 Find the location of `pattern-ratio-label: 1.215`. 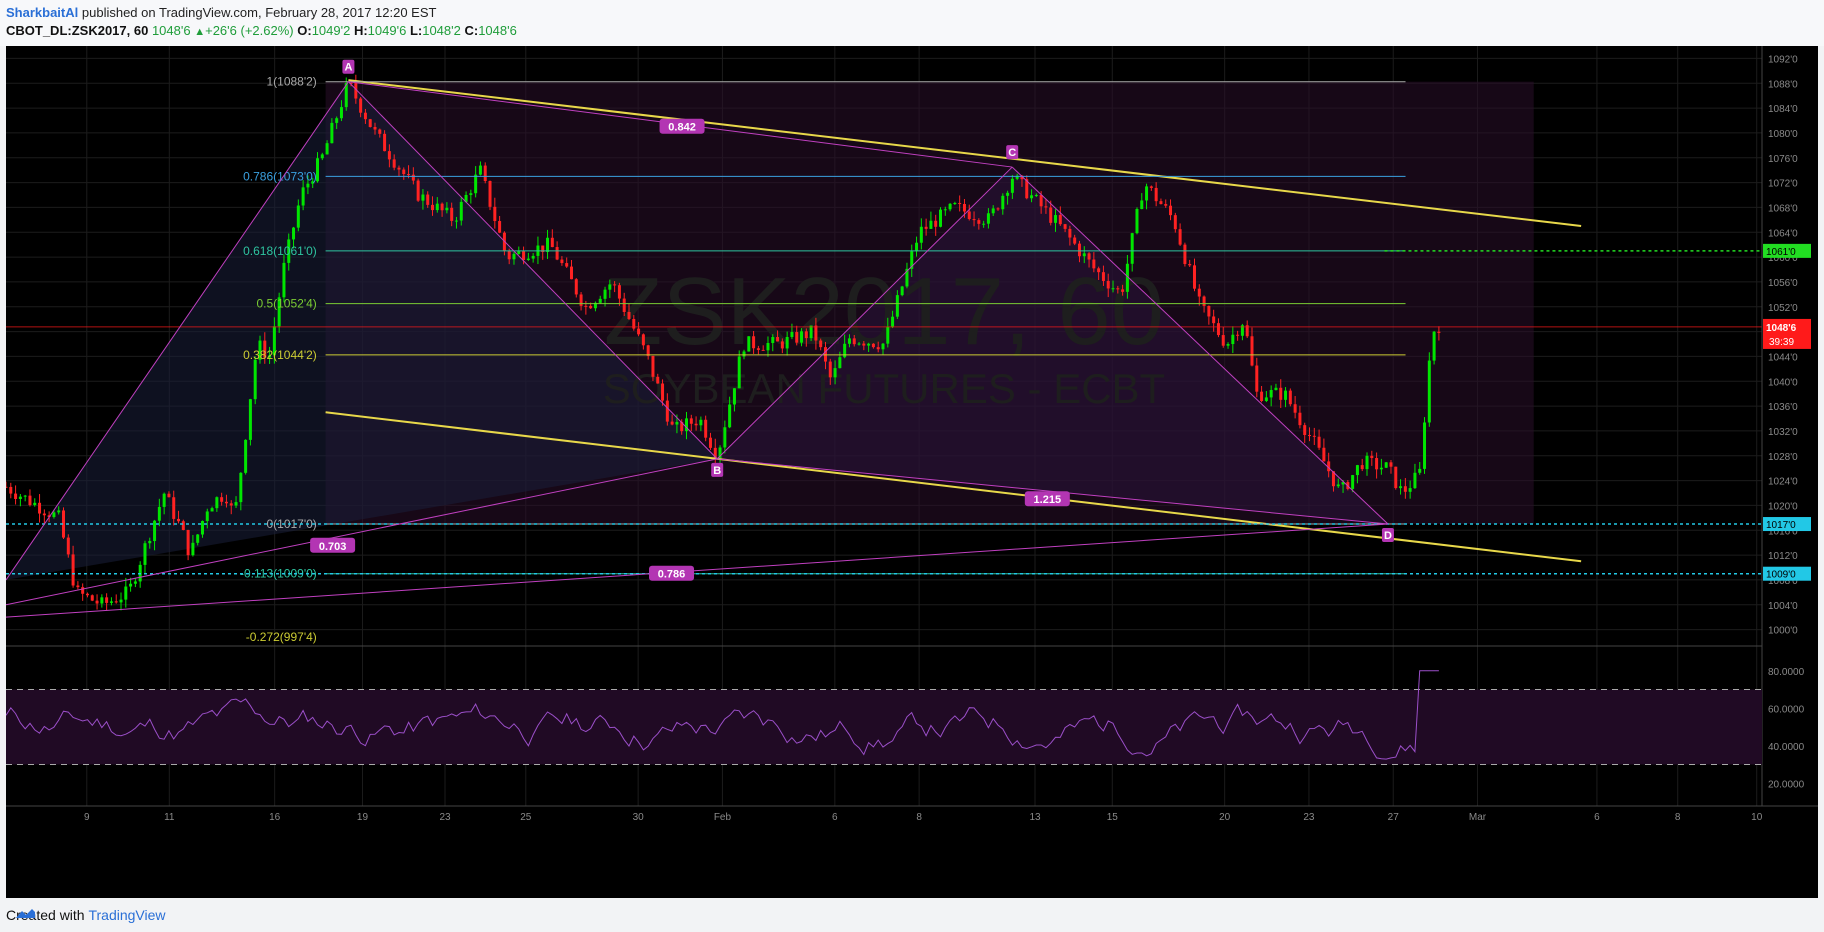

pattern-ratio-label: 1.215 is located at coordinates (1048, 500).